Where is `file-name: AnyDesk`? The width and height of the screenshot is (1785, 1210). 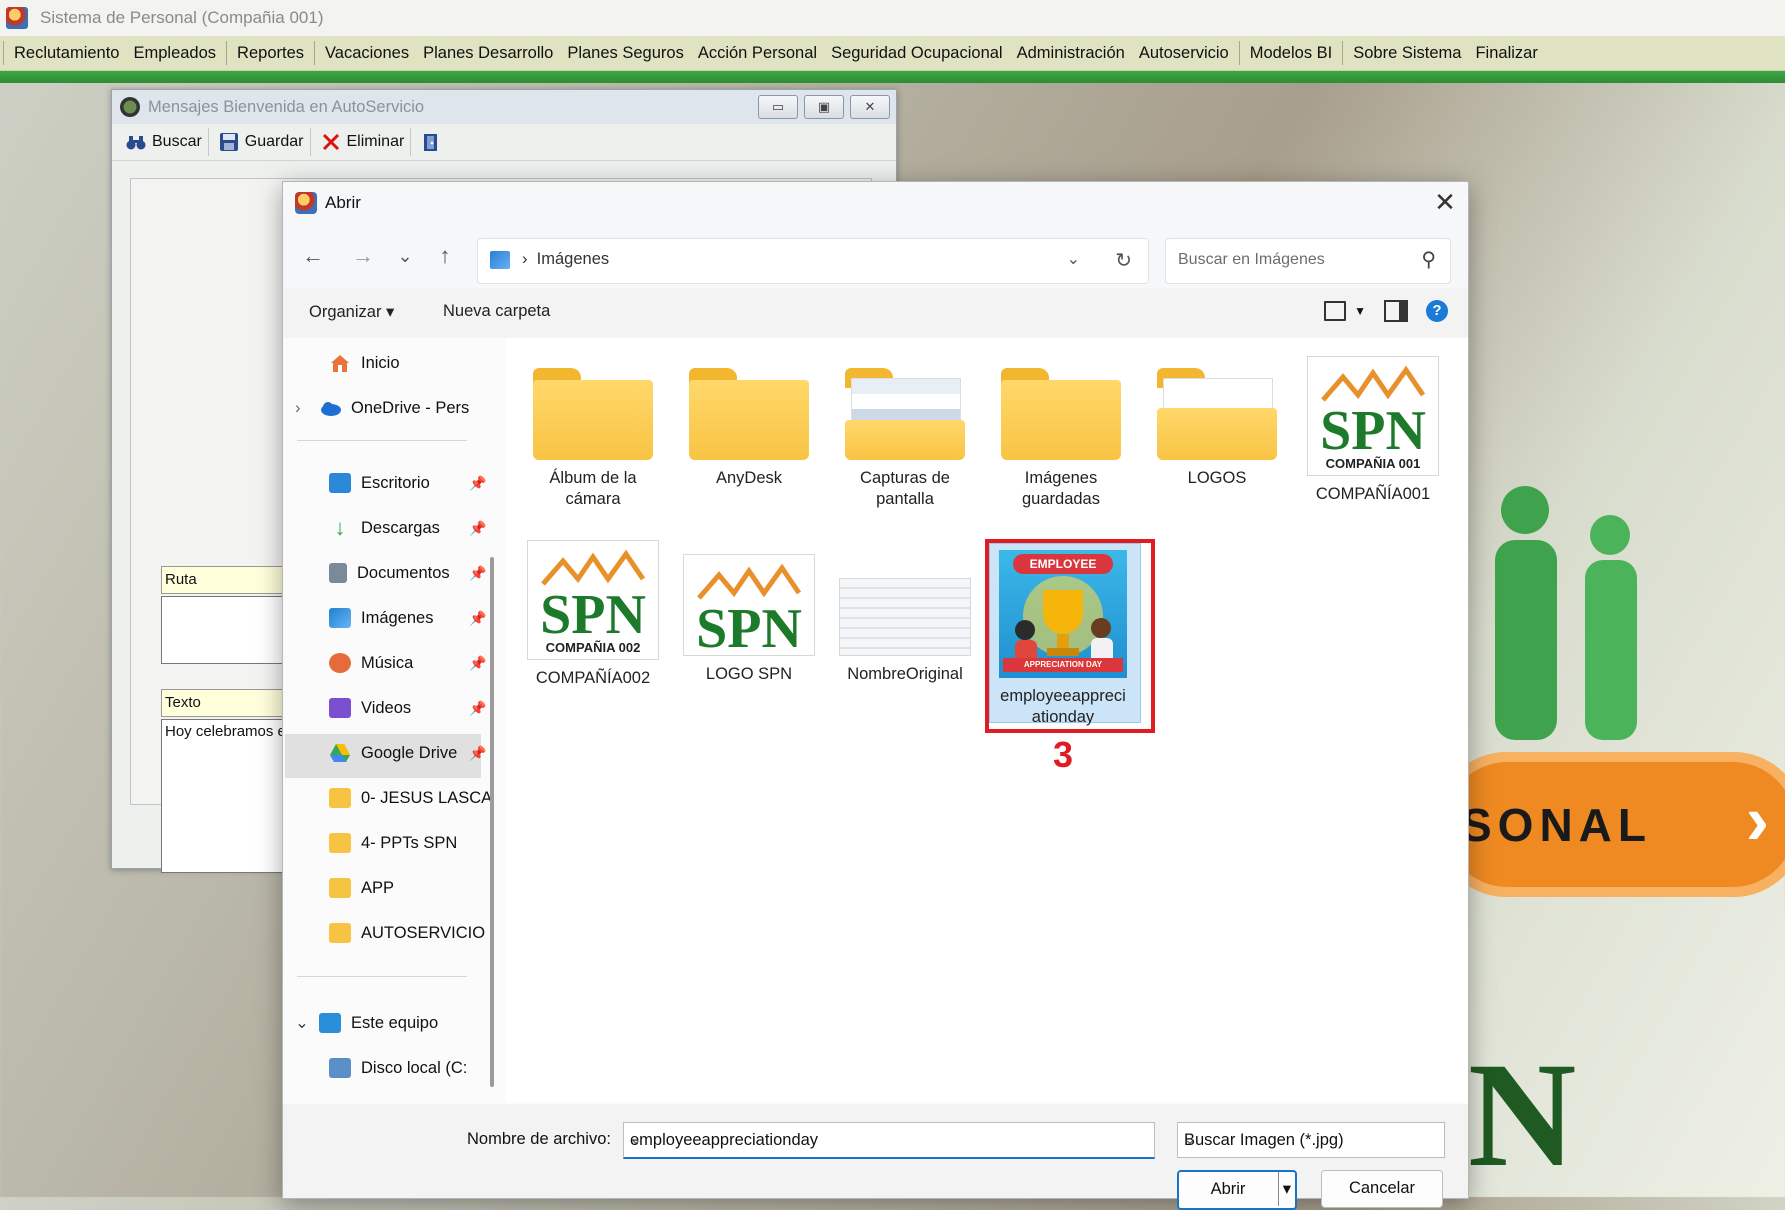 file-name: AnyDesk is located at coordinates (749, 478).